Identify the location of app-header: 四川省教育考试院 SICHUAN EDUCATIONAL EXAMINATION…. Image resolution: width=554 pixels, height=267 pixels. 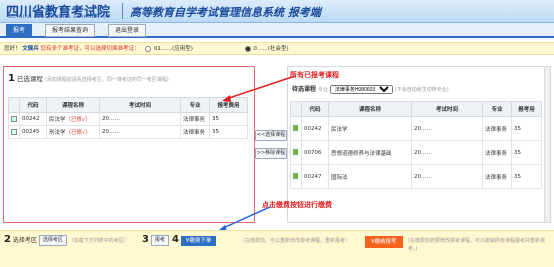
(277, 11).